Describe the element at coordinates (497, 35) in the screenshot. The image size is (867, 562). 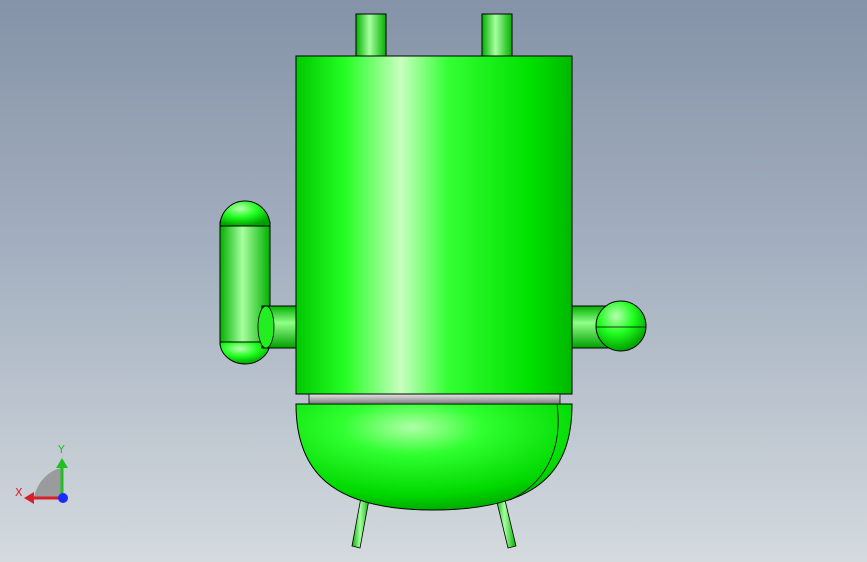
I see `top-nozzle-right` at that location.